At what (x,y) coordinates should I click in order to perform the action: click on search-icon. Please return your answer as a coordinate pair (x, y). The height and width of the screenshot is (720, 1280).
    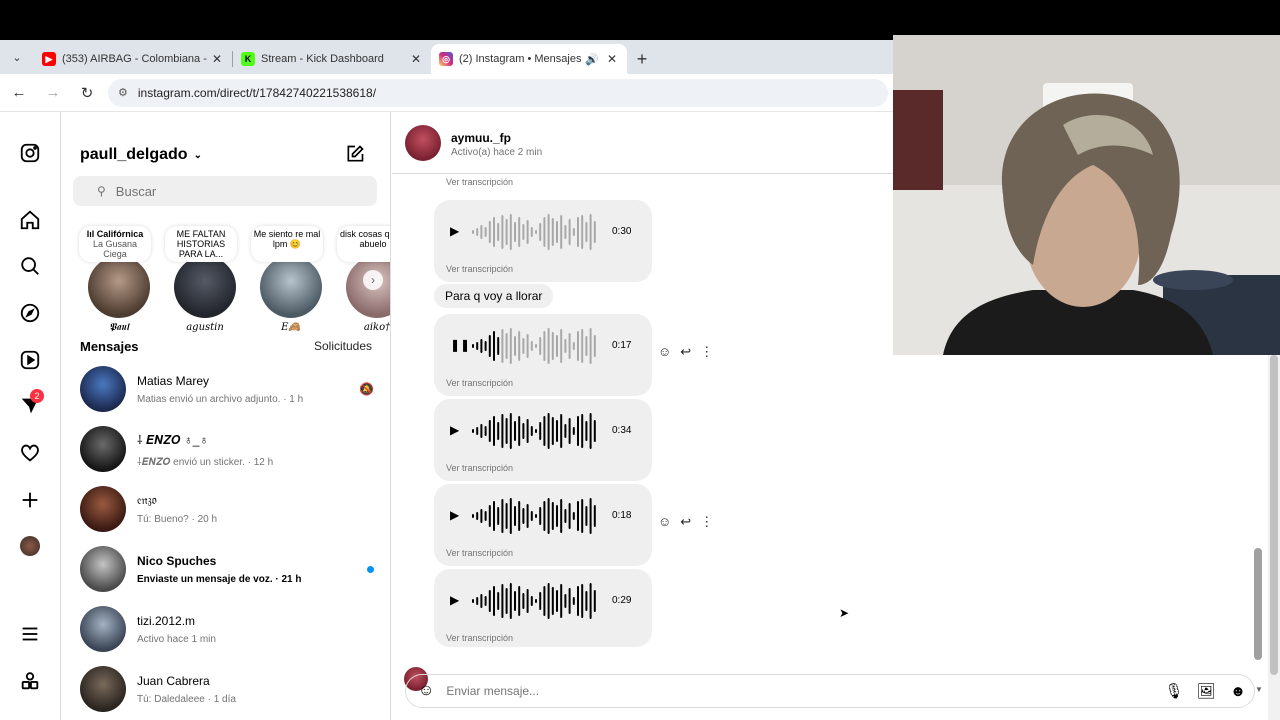
    Looking at the image, I should click on (30, 266).